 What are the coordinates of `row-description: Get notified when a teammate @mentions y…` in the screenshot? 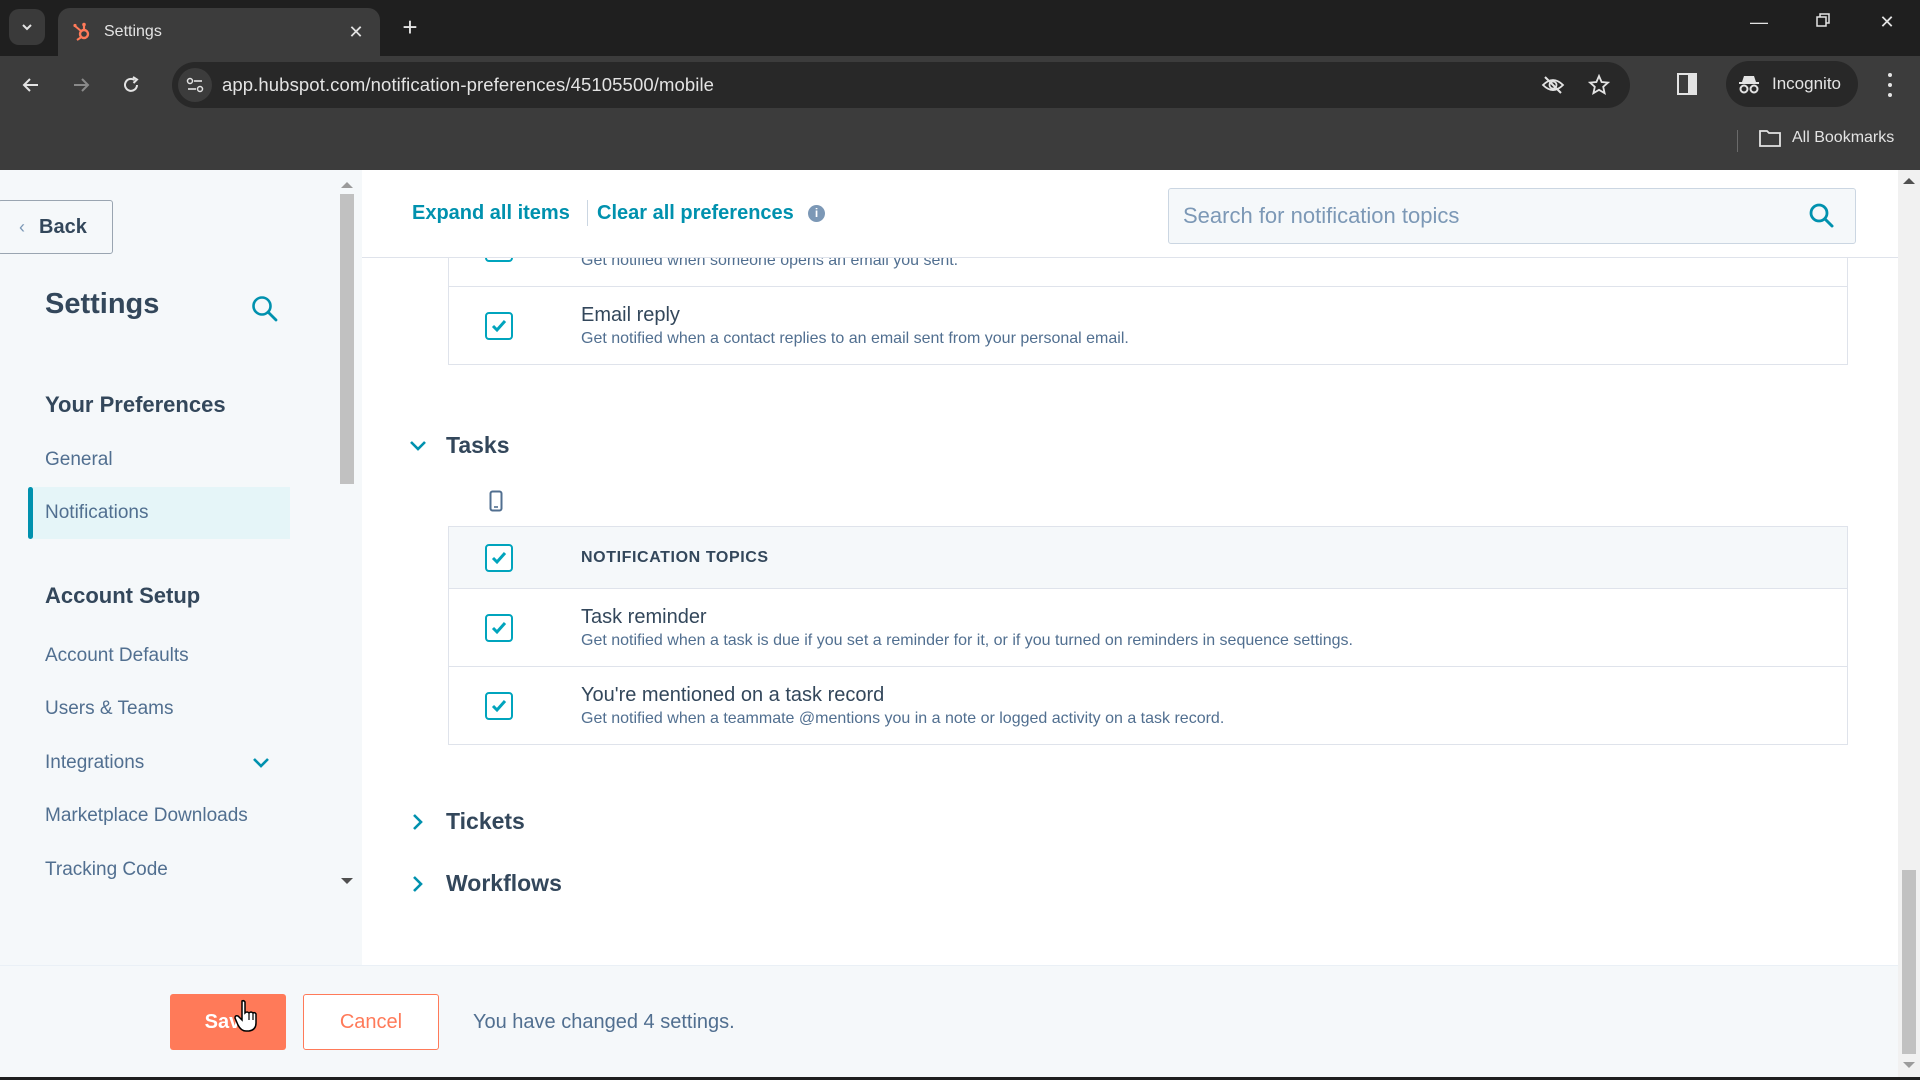 It's located at (903, 718).